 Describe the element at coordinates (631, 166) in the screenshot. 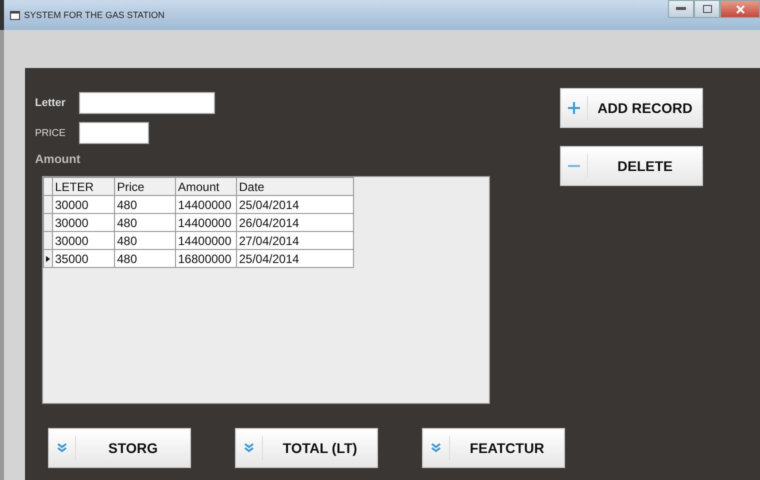

I see `action-button: DELETE` at that location.